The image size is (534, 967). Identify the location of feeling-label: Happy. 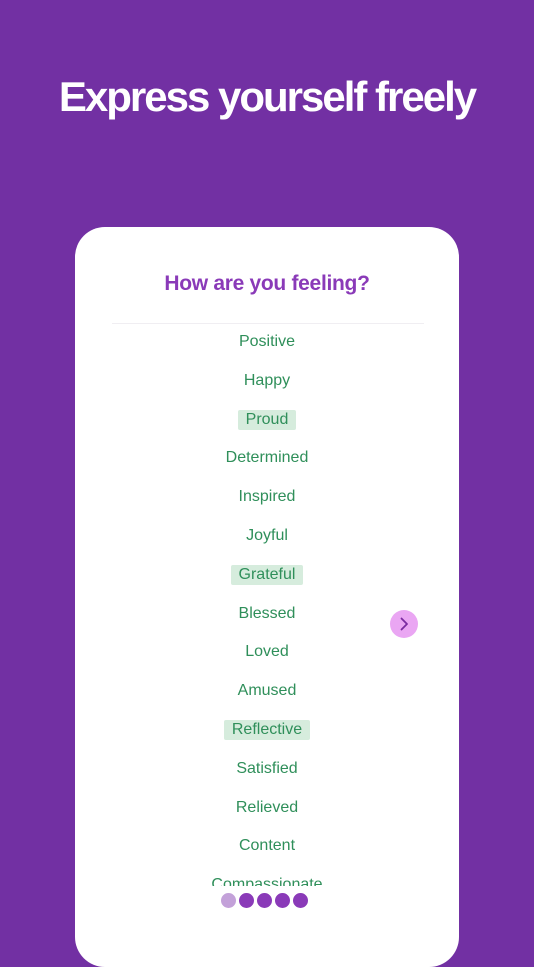
(267, 380).